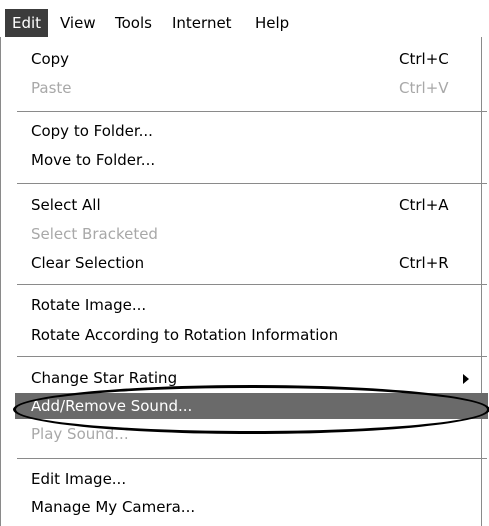 This screenshot has width=489, height=526. What do you see at coordinates (241, 59) in the screenshot?
I see `menu-item-copy: Copy Ctrl+C` at bounding box center [241, 59].